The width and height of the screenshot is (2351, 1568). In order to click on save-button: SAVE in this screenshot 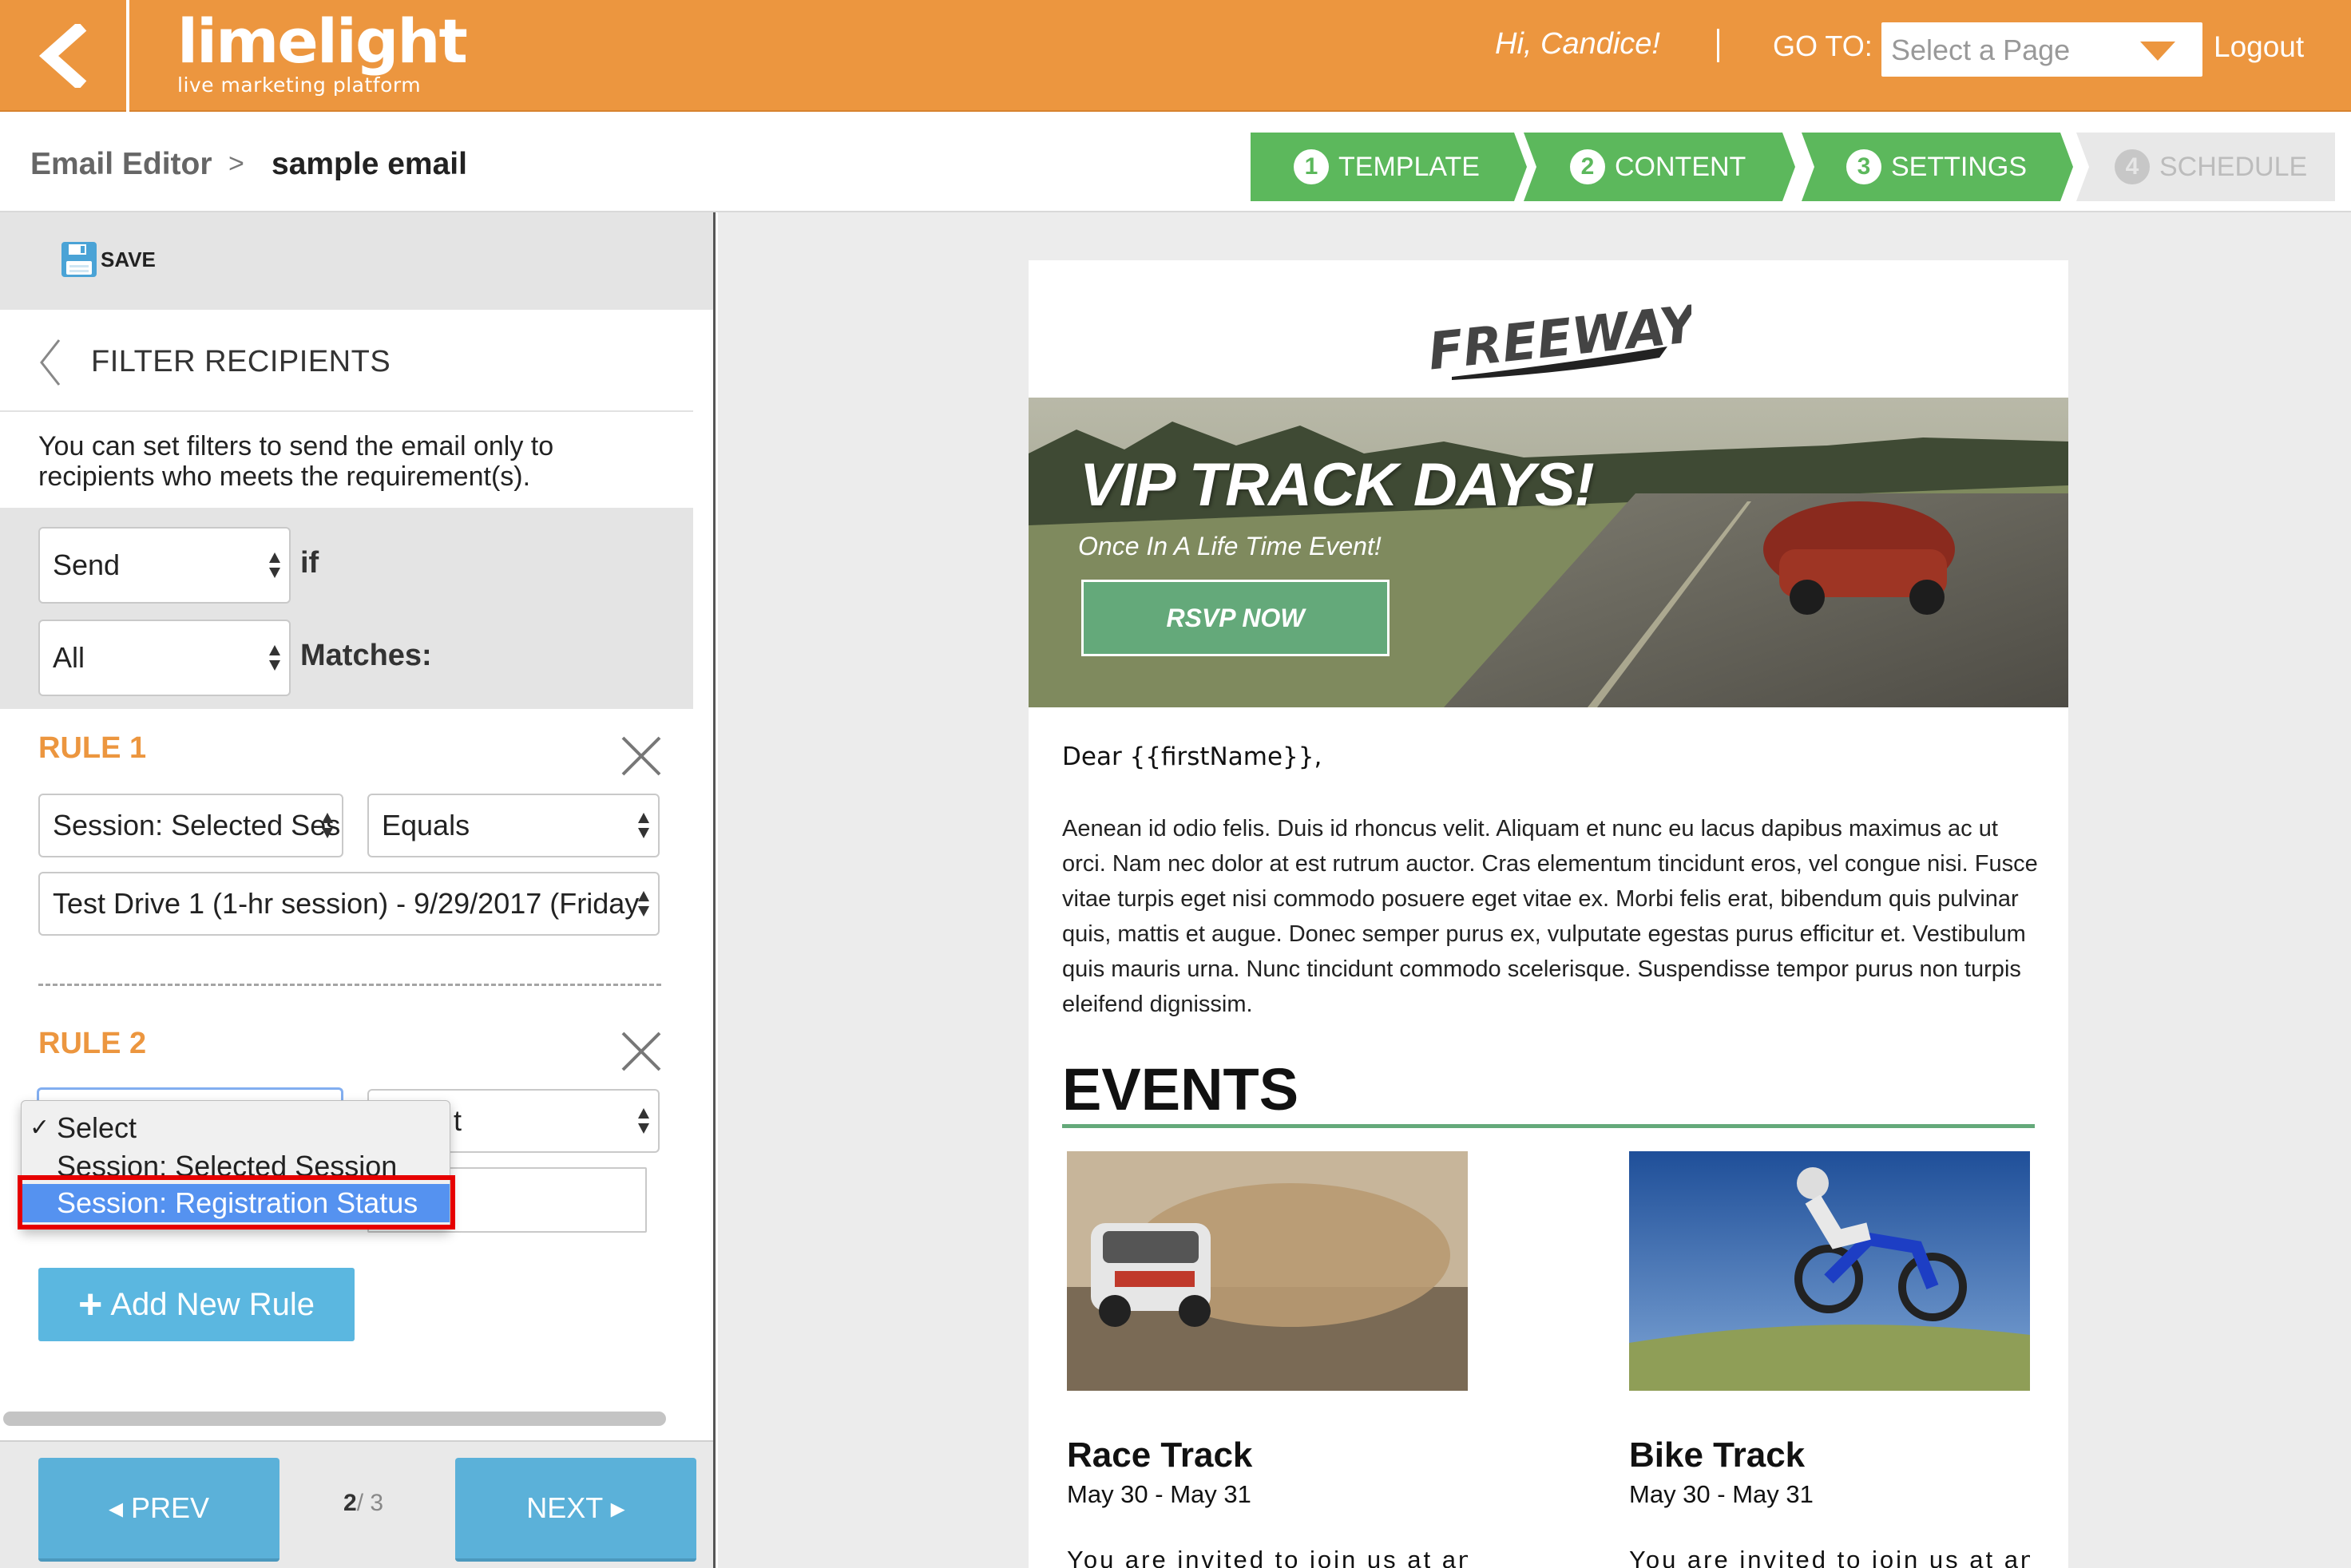, I will do `click(108, 259)`.